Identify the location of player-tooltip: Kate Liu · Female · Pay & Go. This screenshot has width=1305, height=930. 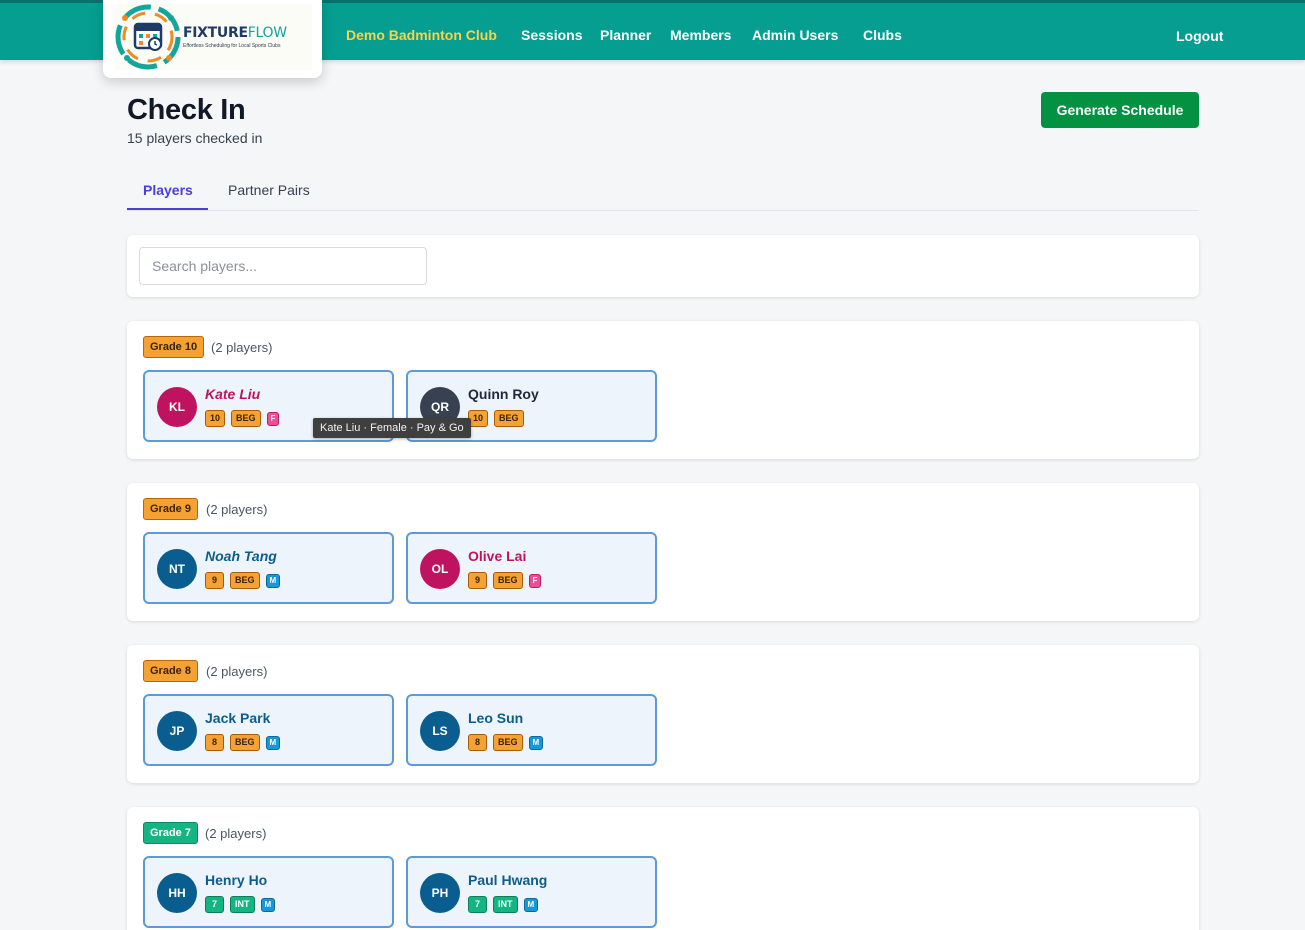
(392, 428).